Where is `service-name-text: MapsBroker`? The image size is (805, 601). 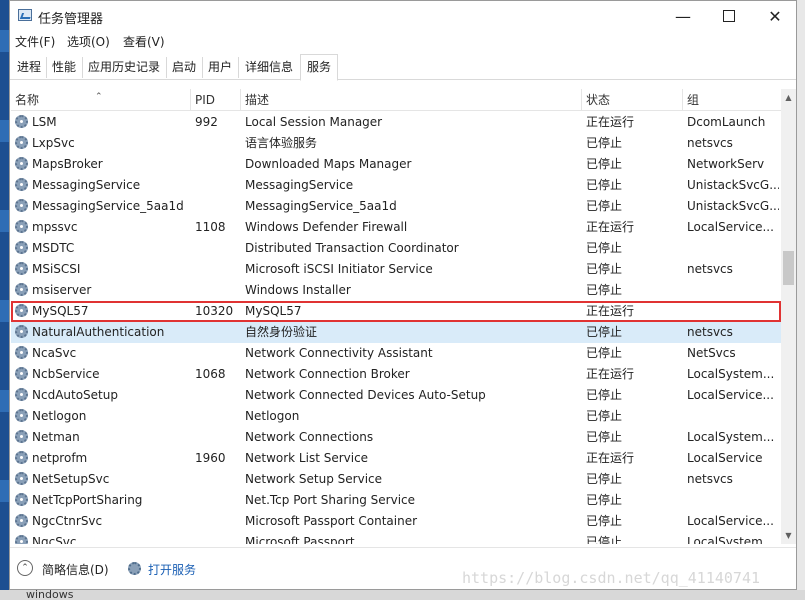
service-name-text: MapsBroker is located at coordinates (67, 164).